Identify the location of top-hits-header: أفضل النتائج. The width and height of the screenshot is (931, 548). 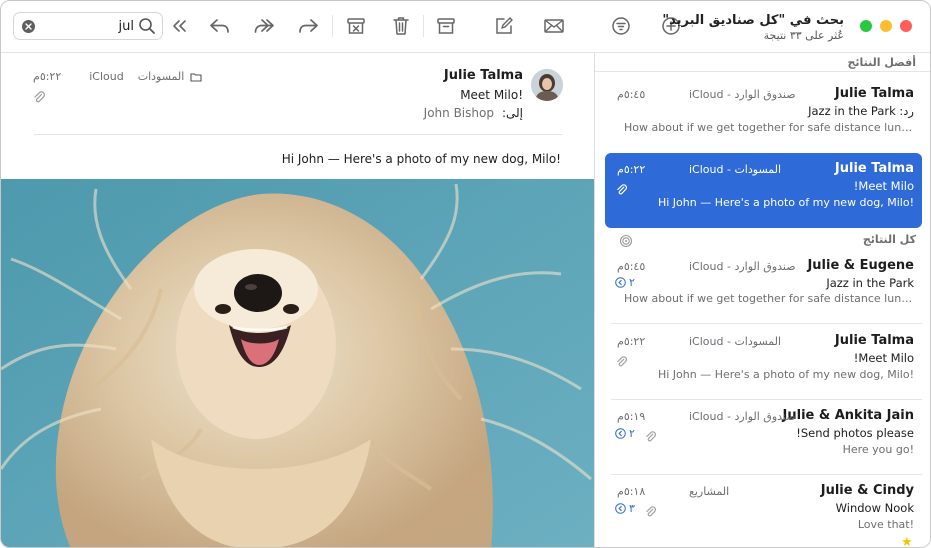
(881, 62).